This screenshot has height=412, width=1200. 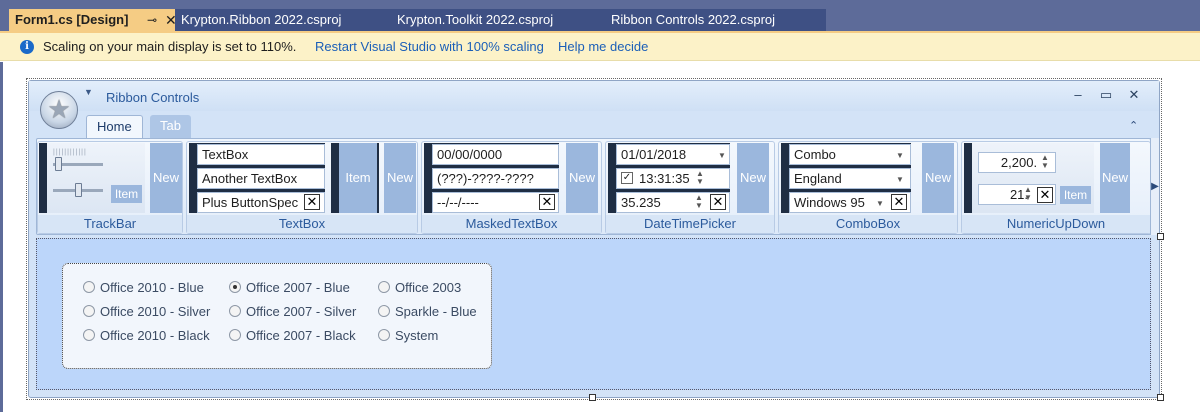 I want to click on radio-office-2010-black: Office 2010 - Black, so click(x=146, y=337).